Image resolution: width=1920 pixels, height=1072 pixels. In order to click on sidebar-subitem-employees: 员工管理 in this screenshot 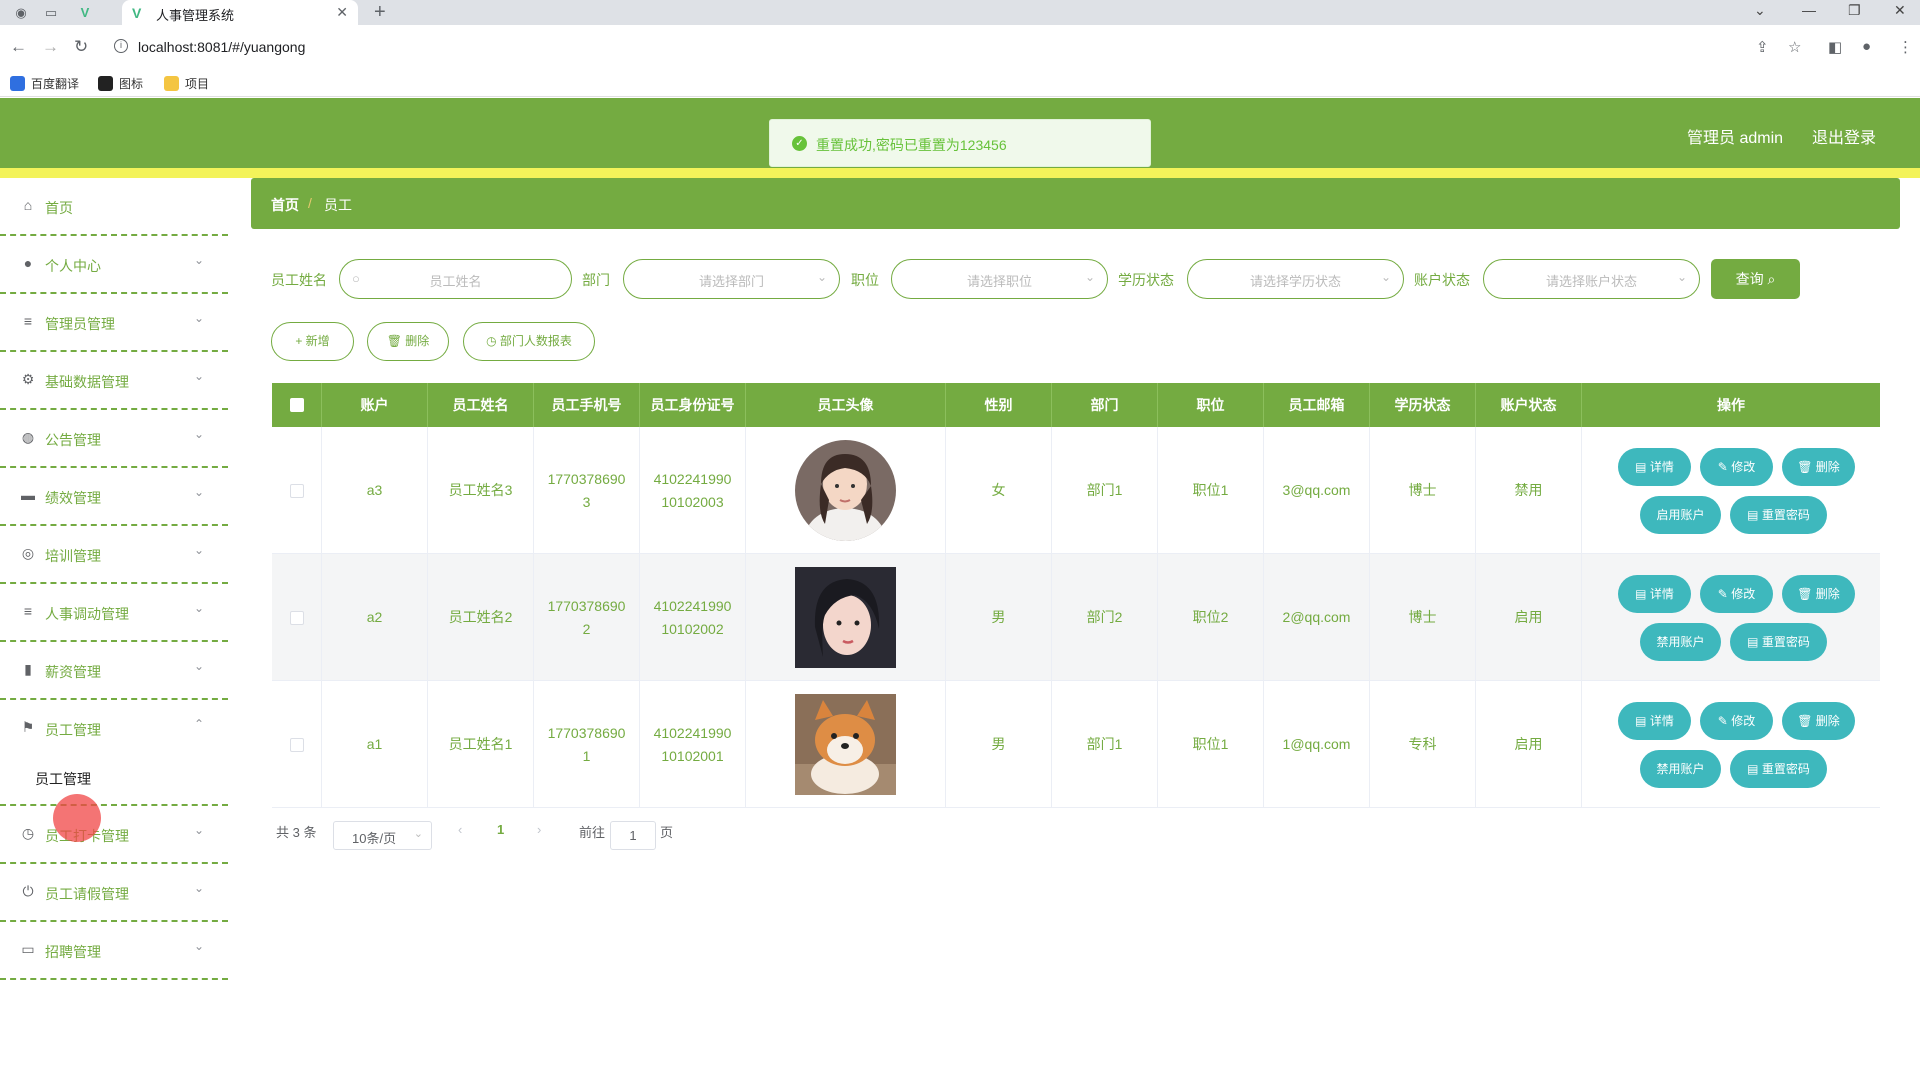, I will do `click(114, 778)`.